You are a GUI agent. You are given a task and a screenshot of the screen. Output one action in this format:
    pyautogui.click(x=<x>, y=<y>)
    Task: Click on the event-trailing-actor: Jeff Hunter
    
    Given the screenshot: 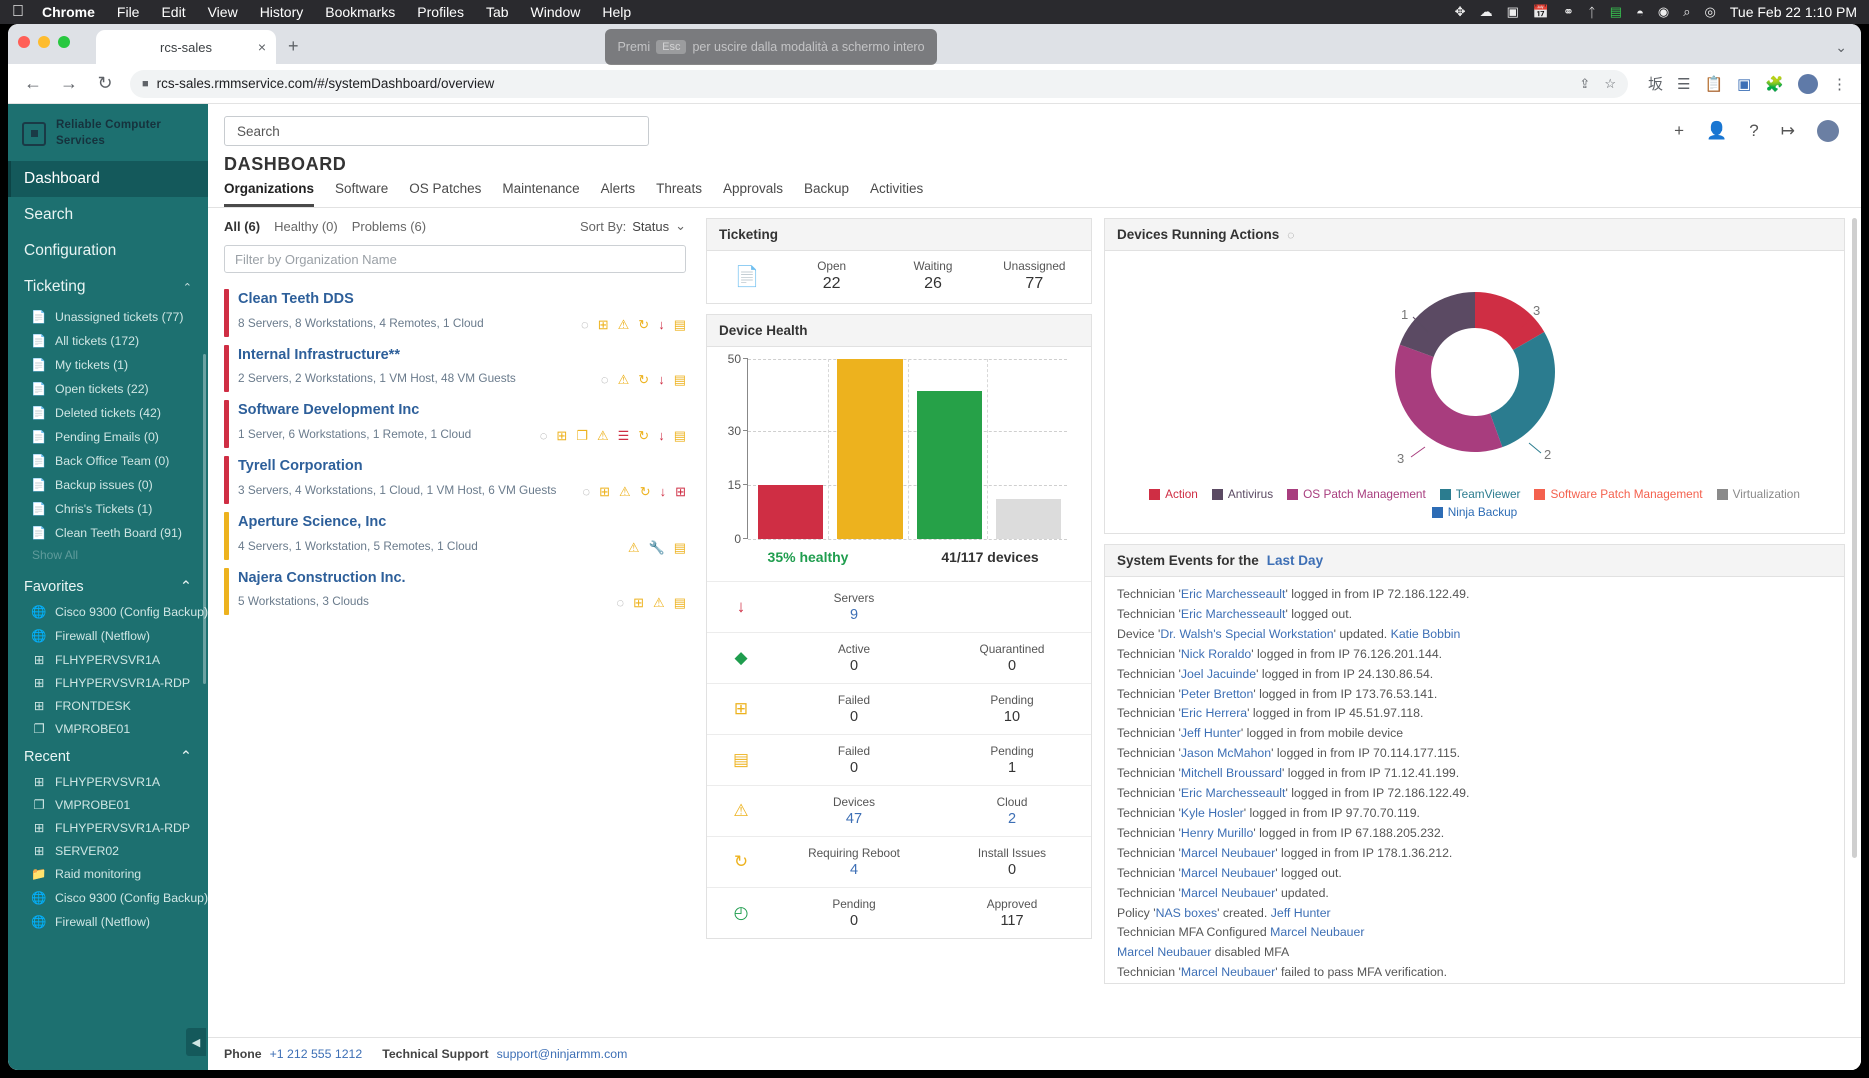 What is the action you would take?
    pyautogui.click(x=1301, y=913)
    